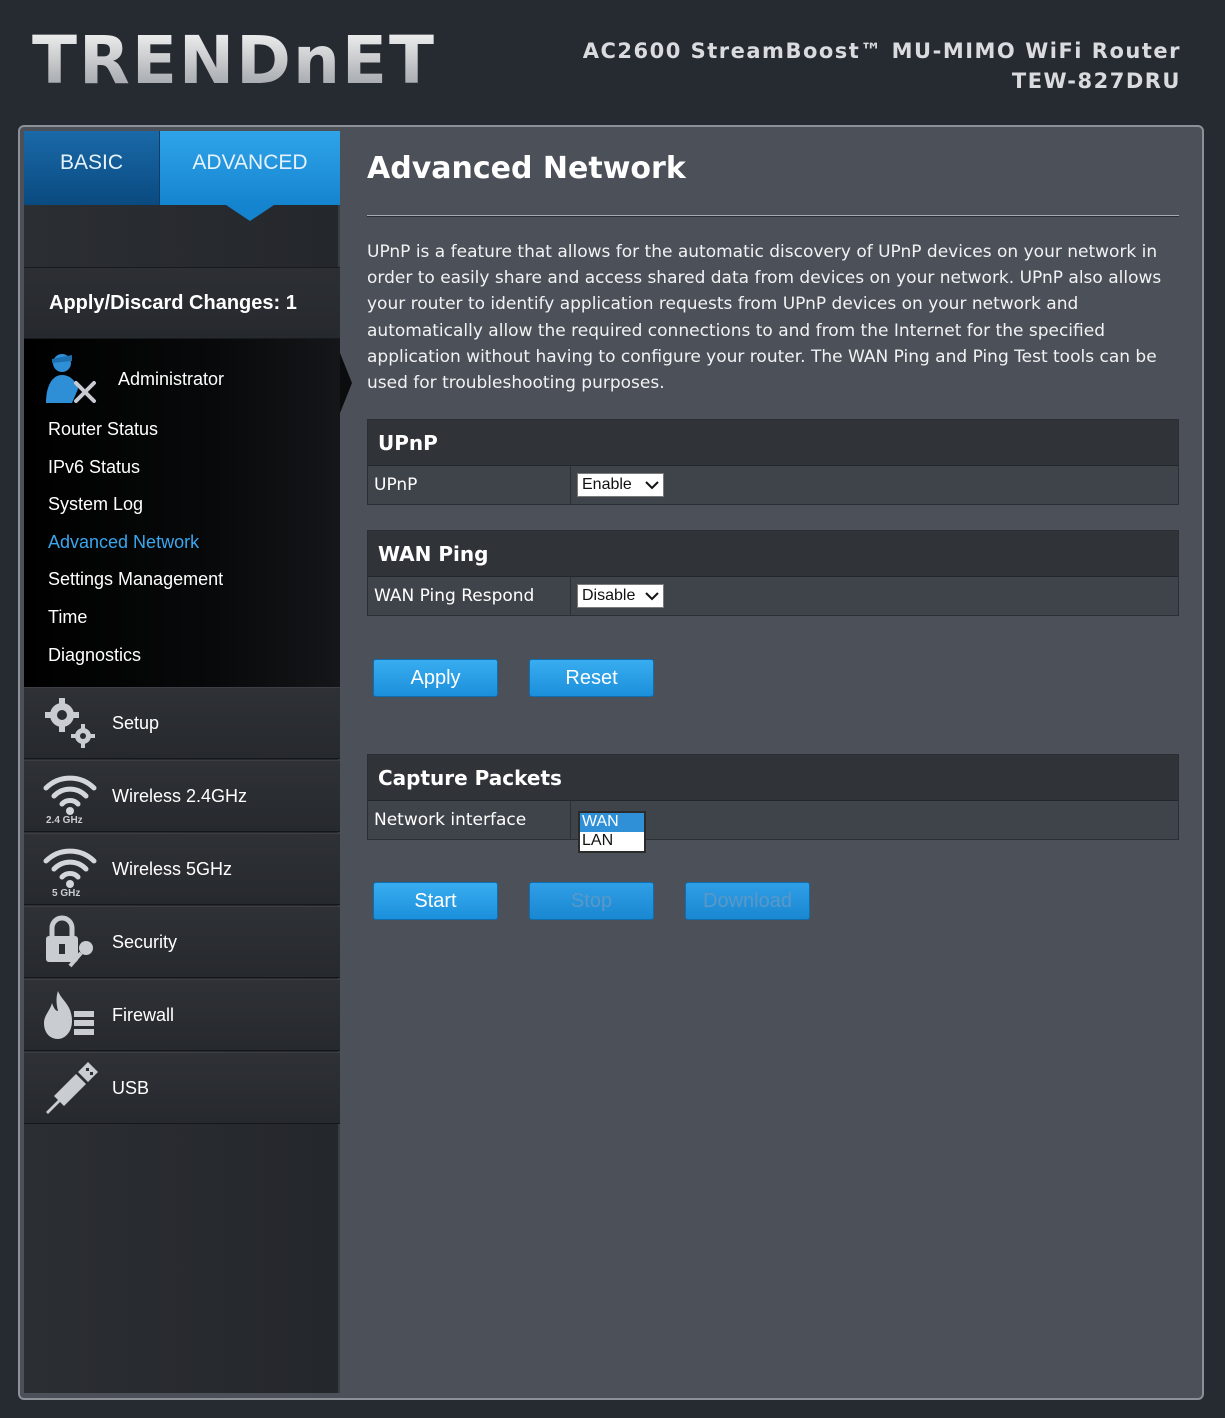 The image size is (1225, 1418). What do you see at coordinates (135, 662) in the screenshot?
I see `sidebar-item-diagnostics: Diagnostics` at bounding box center [135, 662].